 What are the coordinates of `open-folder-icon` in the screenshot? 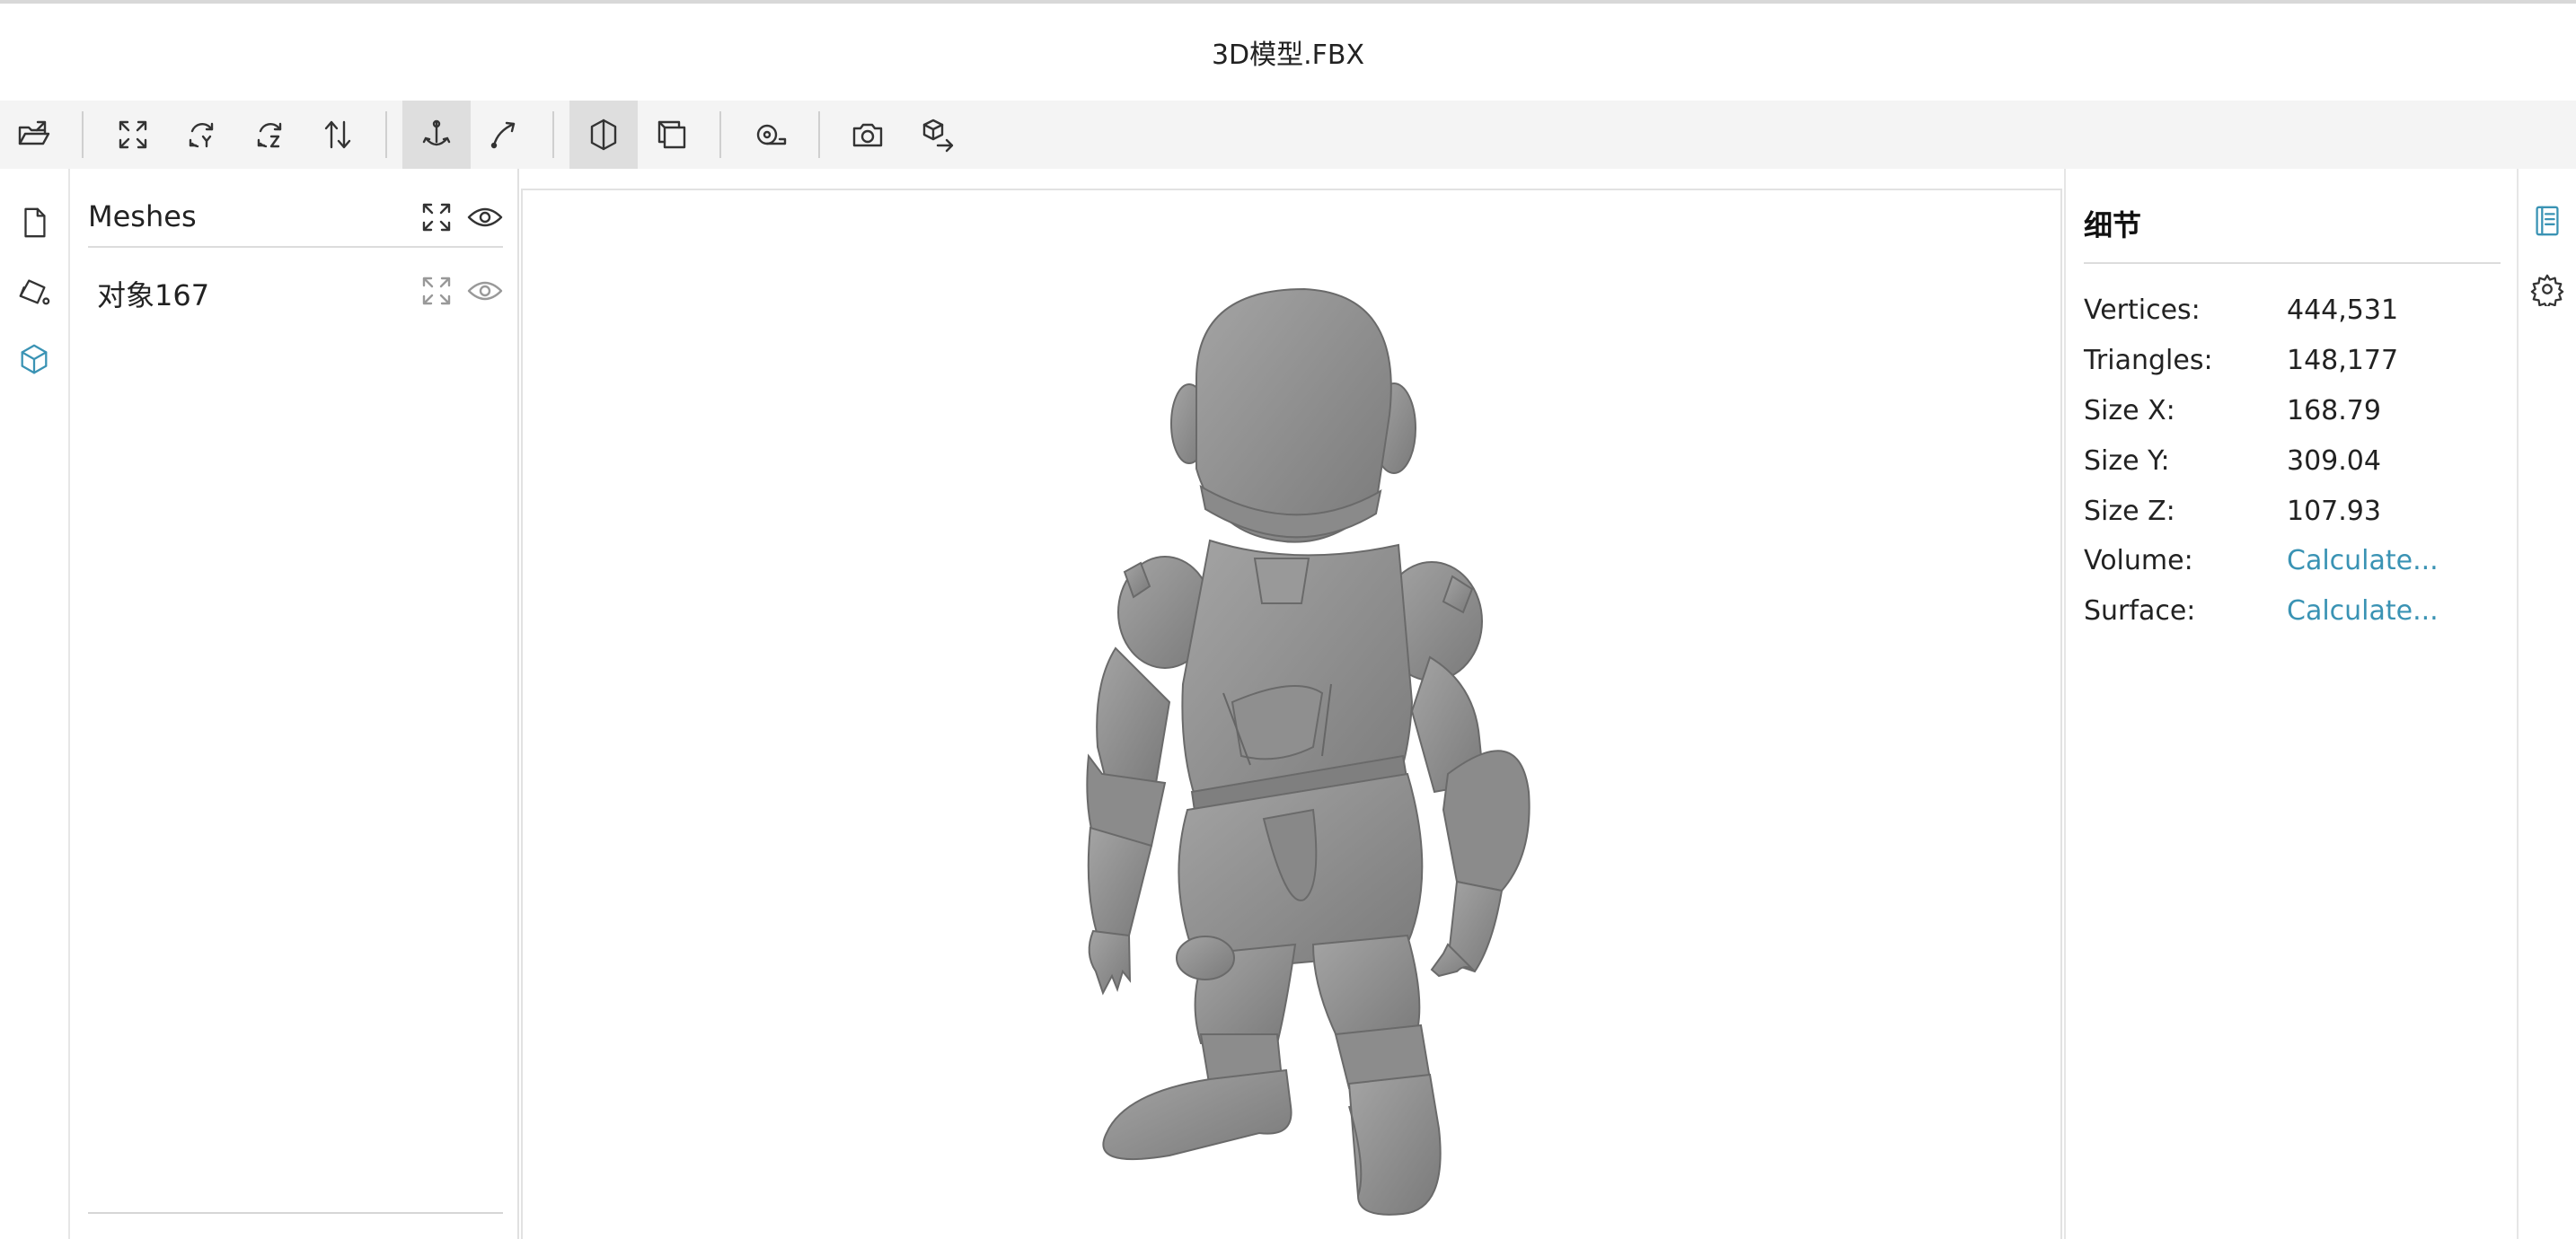 It's located at (34, 132).